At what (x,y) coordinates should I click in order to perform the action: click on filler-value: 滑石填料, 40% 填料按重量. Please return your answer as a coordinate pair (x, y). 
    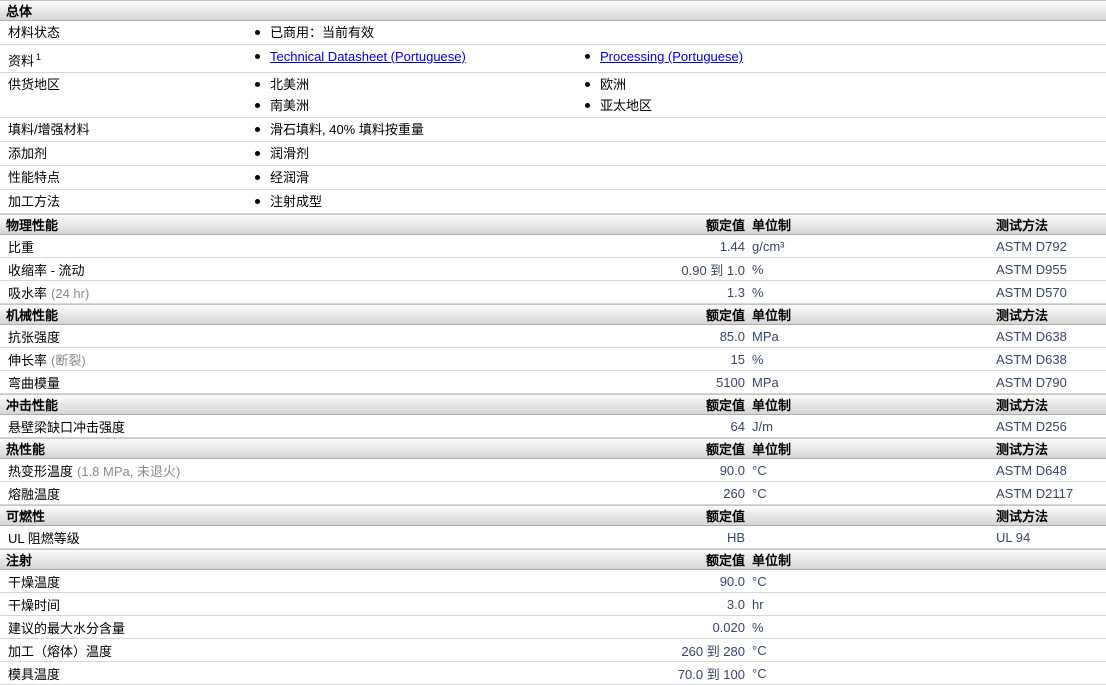
    Looking at the image, I should click on (347, 130).